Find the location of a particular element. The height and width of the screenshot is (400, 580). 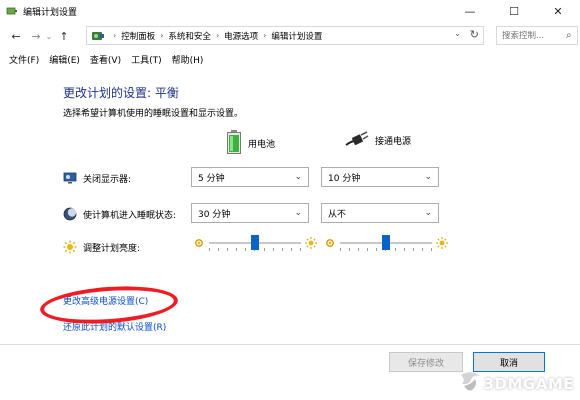

maximize-button: ☐ is located at coordinates (514, 11).